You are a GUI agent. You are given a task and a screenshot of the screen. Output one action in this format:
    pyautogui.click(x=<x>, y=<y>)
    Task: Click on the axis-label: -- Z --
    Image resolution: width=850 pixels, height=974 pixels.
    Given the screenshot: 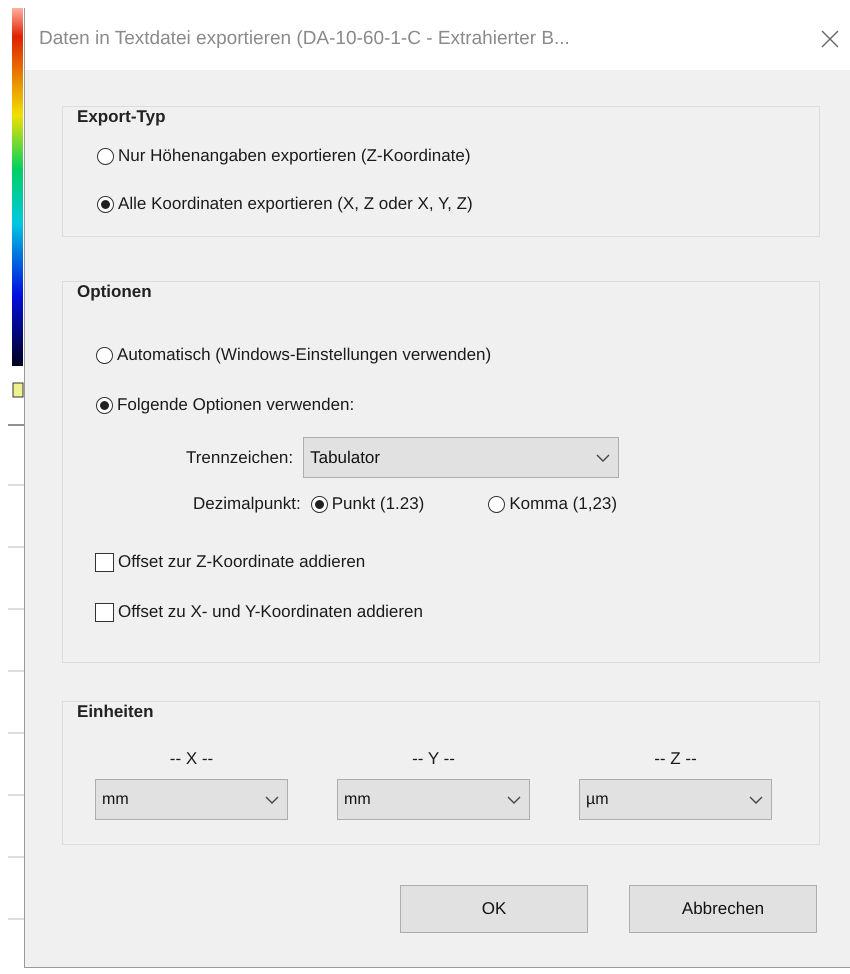 What is the action you would take?
    pyautogui.click(x=675, y=759)
    